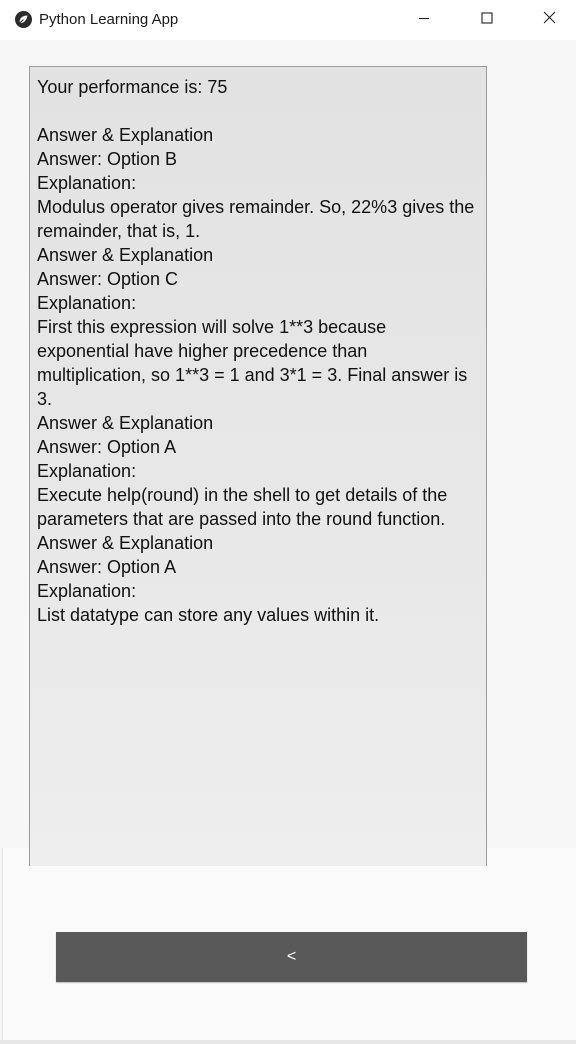 This screenshot has height=1044, width=576. Describe the element at coordinates (288, 20) in the screenshot. I see `title-bar: Python Learning App` at that location.